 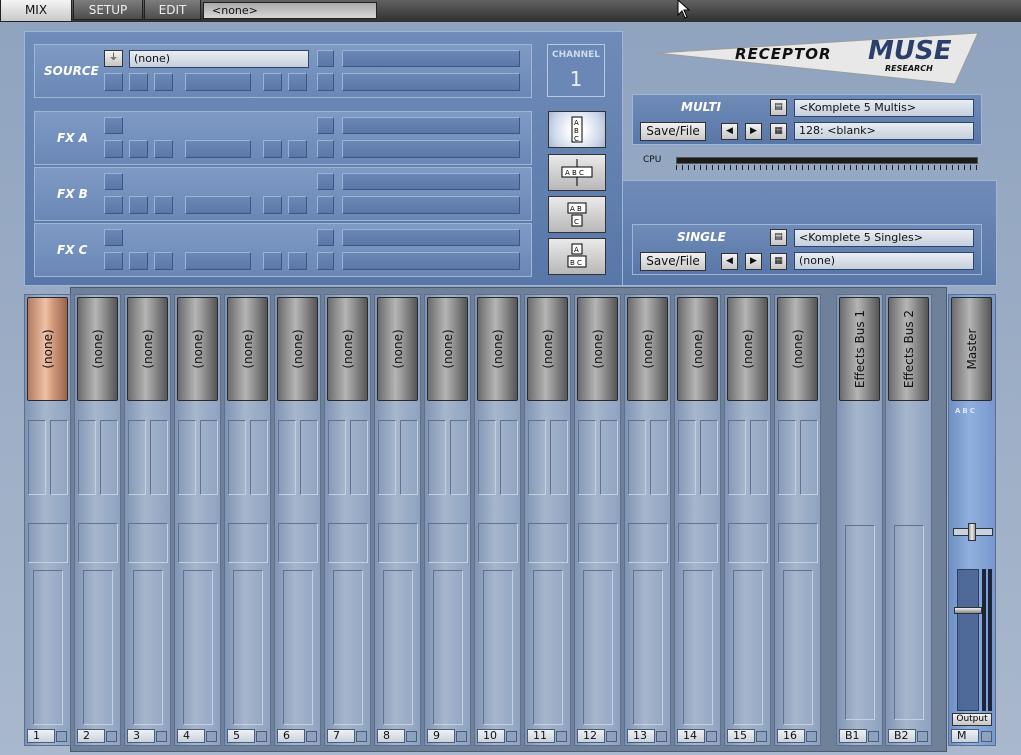 What do you see at coordinates (729, 131) in the screenshot?
I see `multi-prev-icon: ◀` at bounding box center [729, 131].